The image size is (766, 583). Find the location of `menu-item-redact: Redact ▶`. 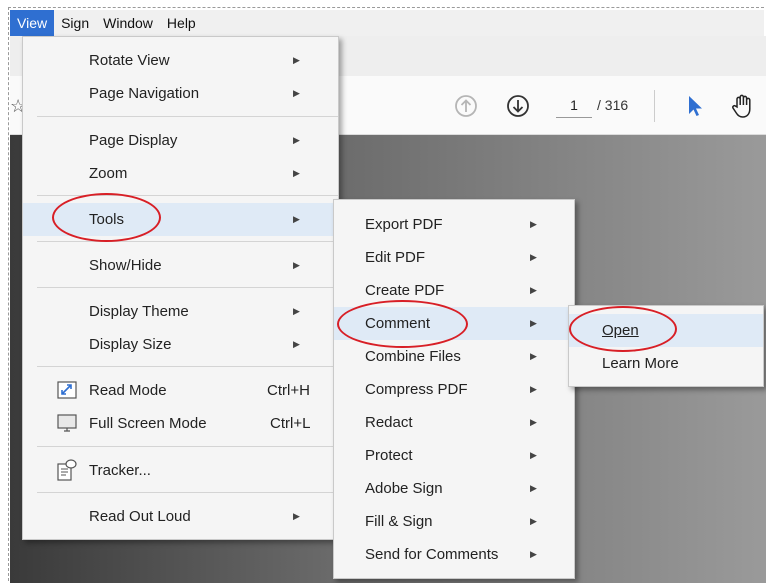

menu-item-redact: Redact ▶ is located at coordinates (454, 422).